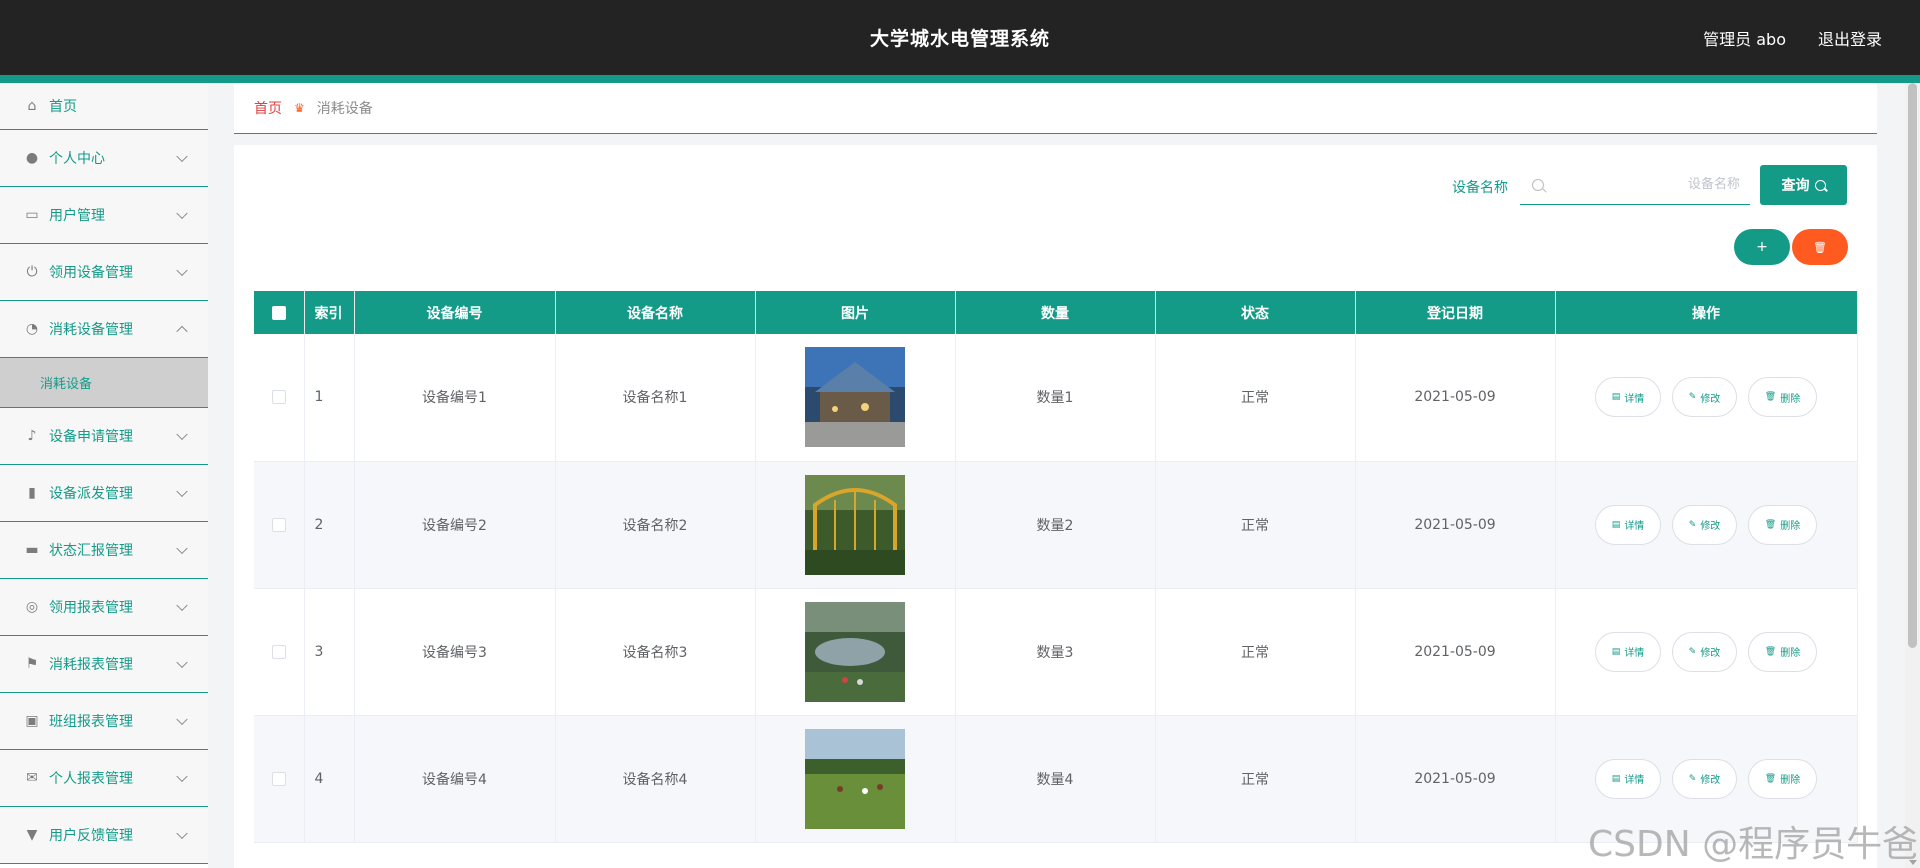 This screenshot has height=868, width=1920. What do you see at coordinates (91, 608) in the screenshot?
I see `sidebar-item-label: 领用报表管理` at bounding box center [91, 608].